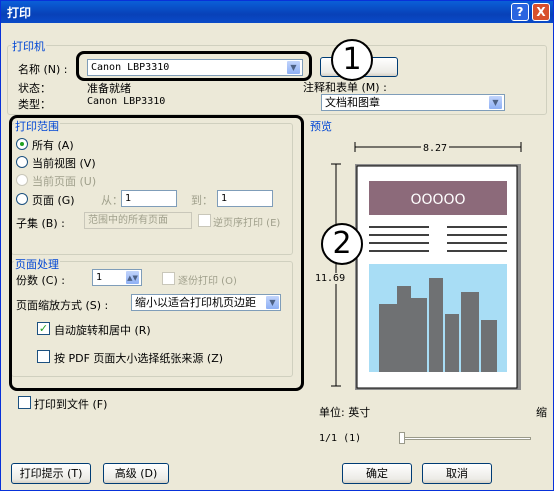  What do you see at coordinates (465, 438) in the screenshot?
I see `page-slider-track` at bounding box center [465, 438].